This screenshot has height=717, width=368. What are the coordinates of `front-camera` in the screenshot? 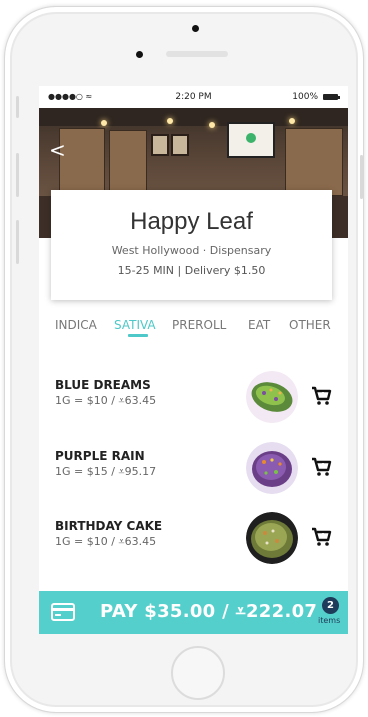 It's located at (195, 28).